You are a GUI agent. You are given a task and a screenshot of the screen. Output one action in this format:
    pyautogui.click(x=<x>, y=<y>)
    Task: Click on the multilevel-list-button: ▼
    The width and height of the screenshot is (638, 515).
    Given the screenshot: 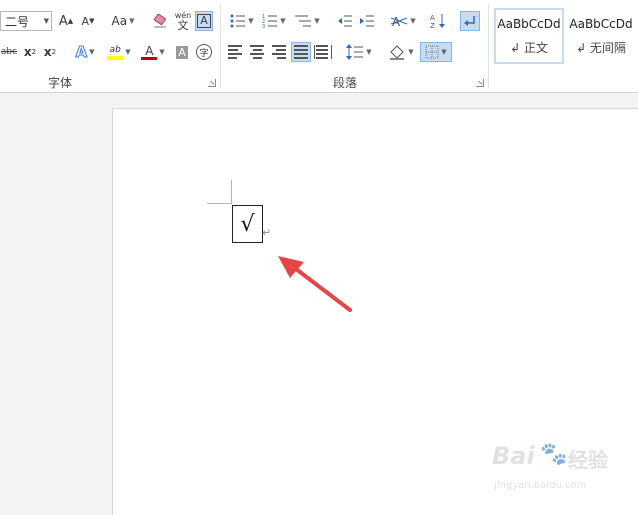 What is the action you would take?
    pyautogui.click(x=307, y=21)
    